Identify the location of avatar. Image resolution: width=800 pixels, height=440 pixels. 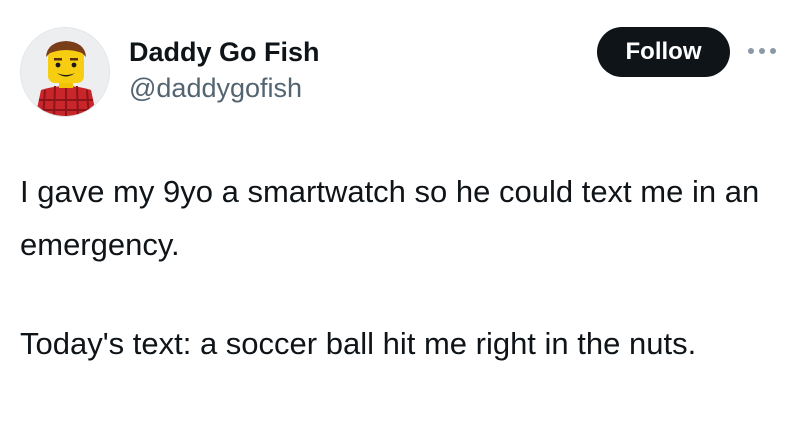
(65, 72).